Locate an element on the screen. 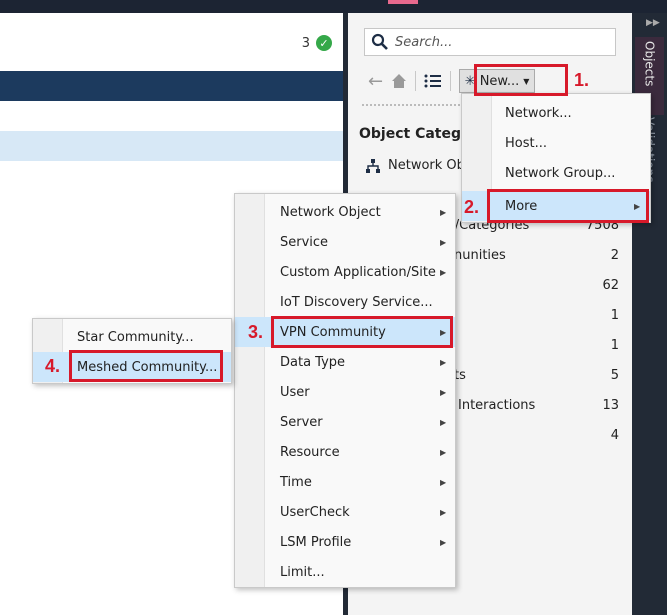 Image resolution: width=667 pixels, height=615 pixels. list-view-icon is located at coordinates (433, 81).